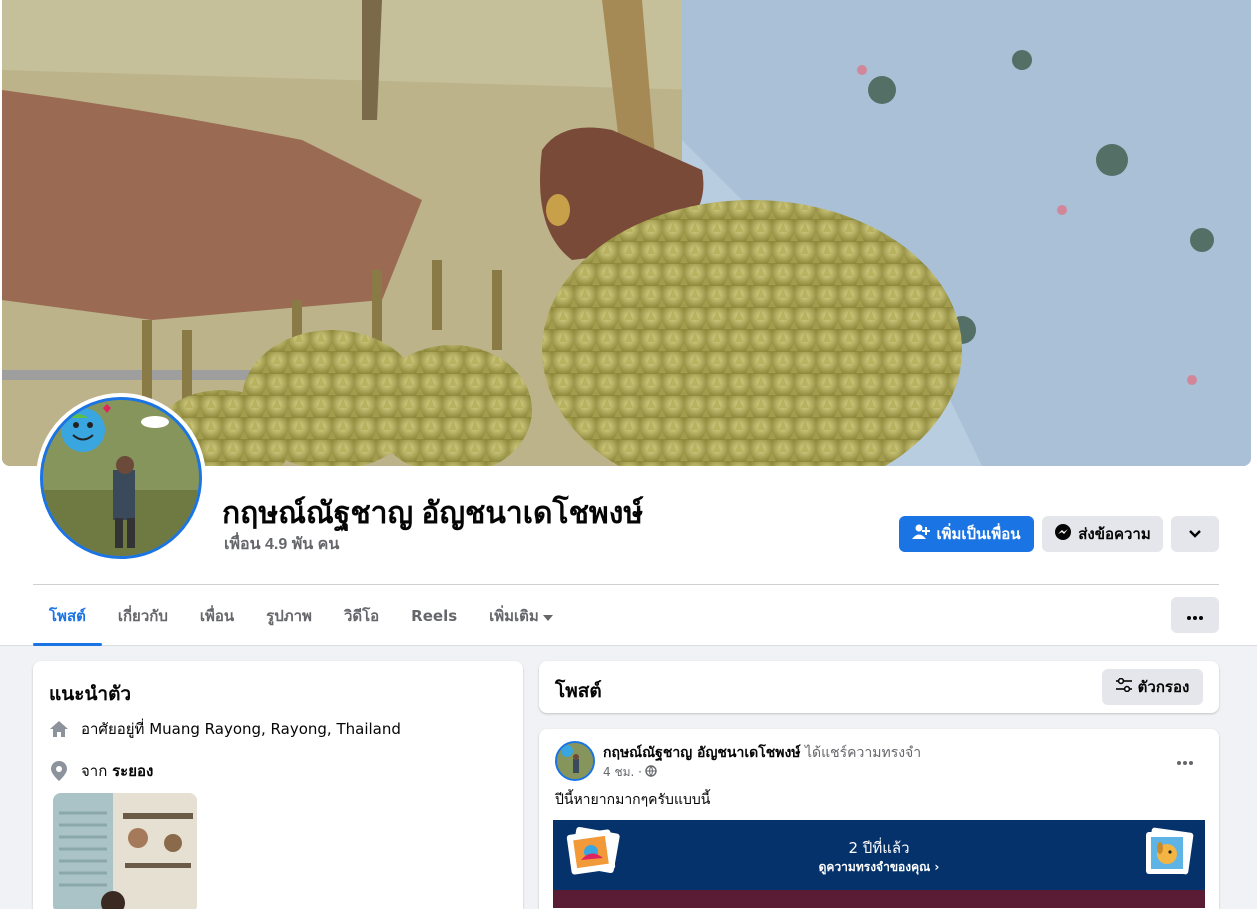 This screenshot has height=909, width=1257. What do you see at coordinates (132, 771) in the screenshot?
I see `from-value: ระยอง` at bounding box center [132, 771].